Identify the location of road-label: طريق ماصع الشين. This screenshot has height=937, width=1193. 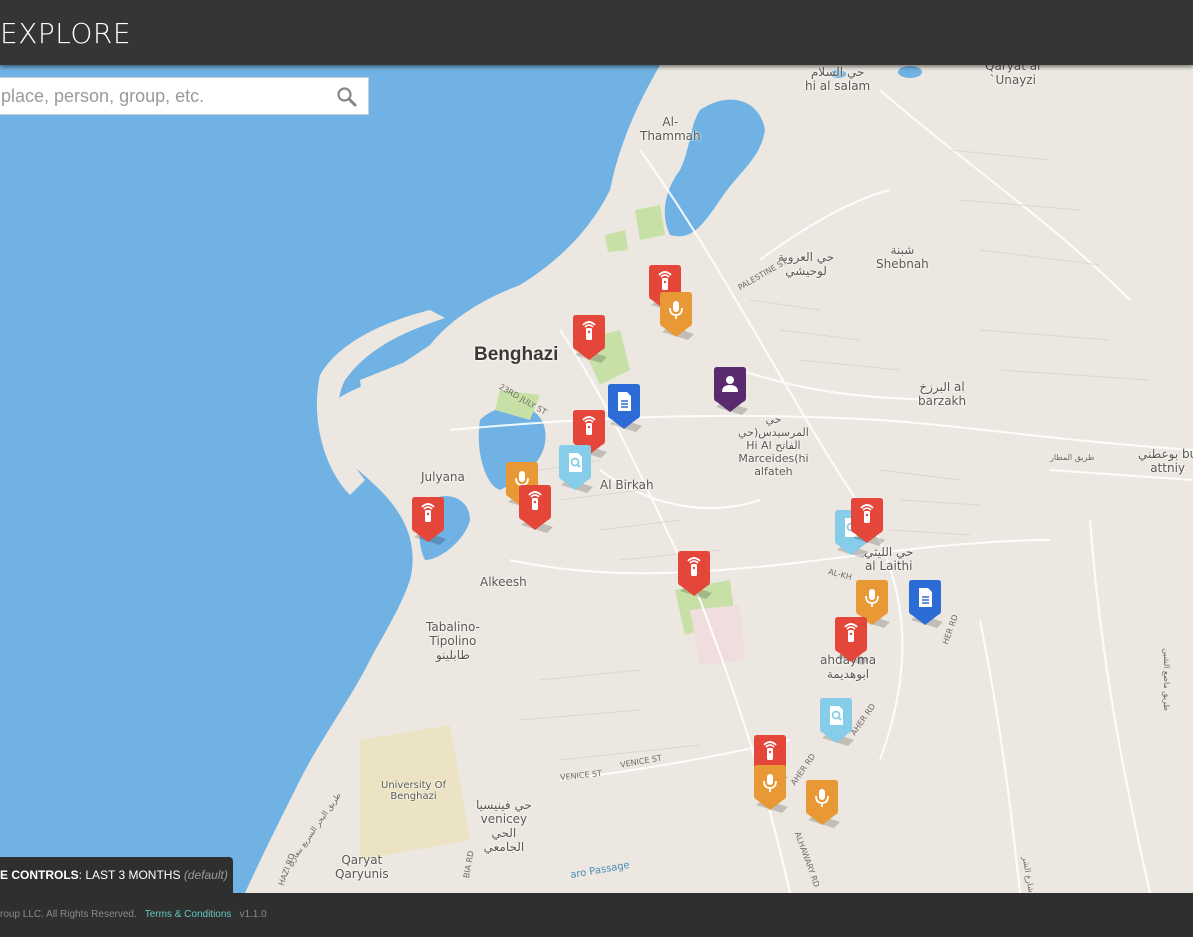
(1166, 679).